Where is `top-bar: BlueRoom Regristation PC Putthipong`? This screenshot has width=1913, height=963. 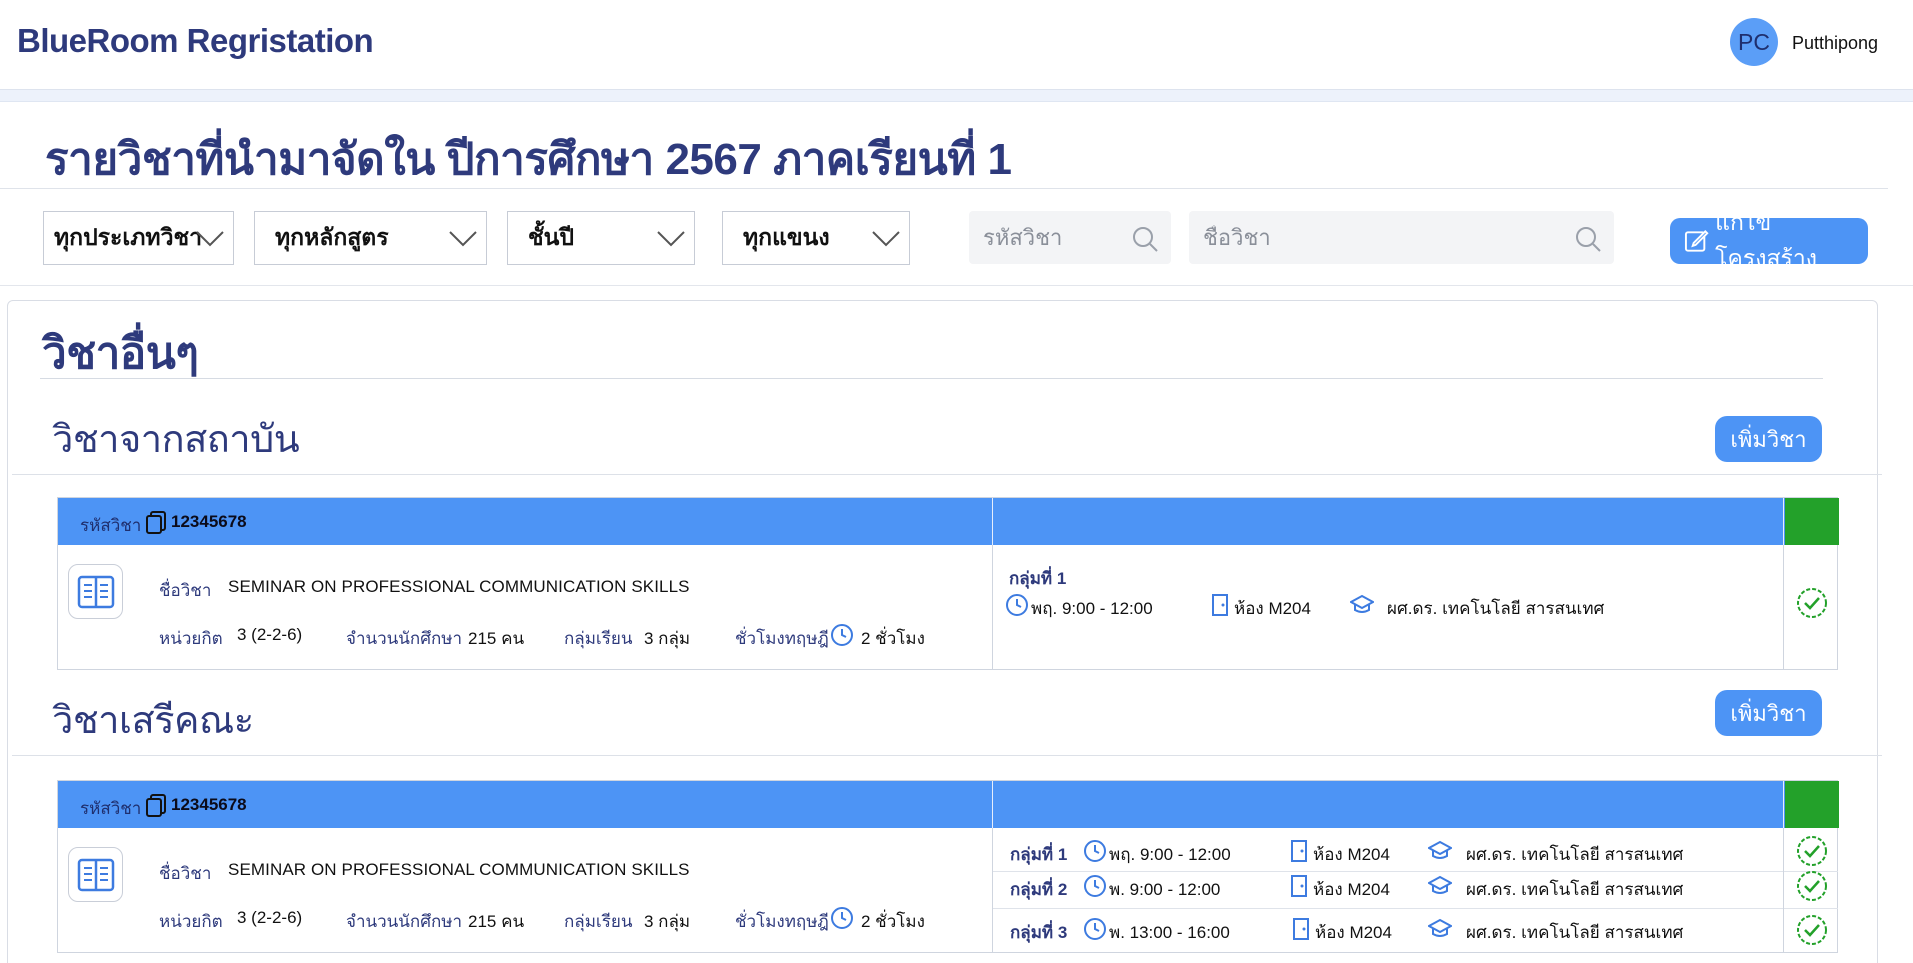 top-bar: BlueRoom Regristation PC Putthipong is located at coordinates (956, 45).